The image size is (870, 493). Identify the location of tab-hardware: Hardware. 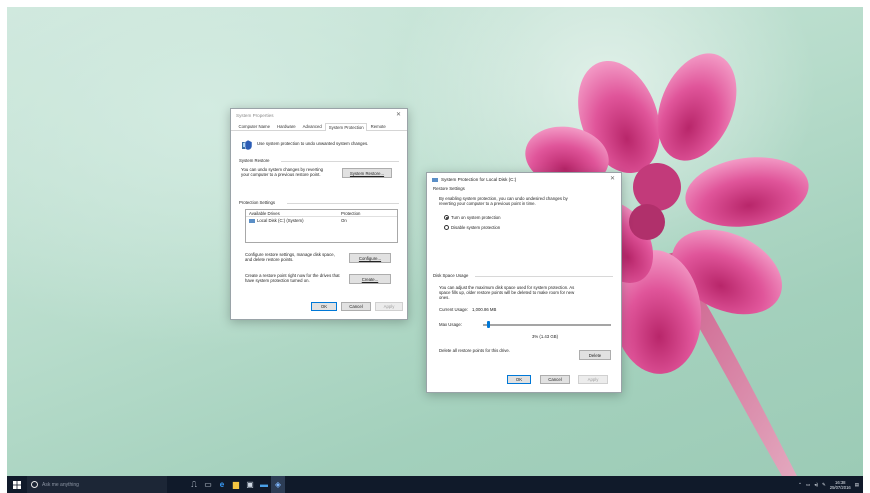
(287, 126).